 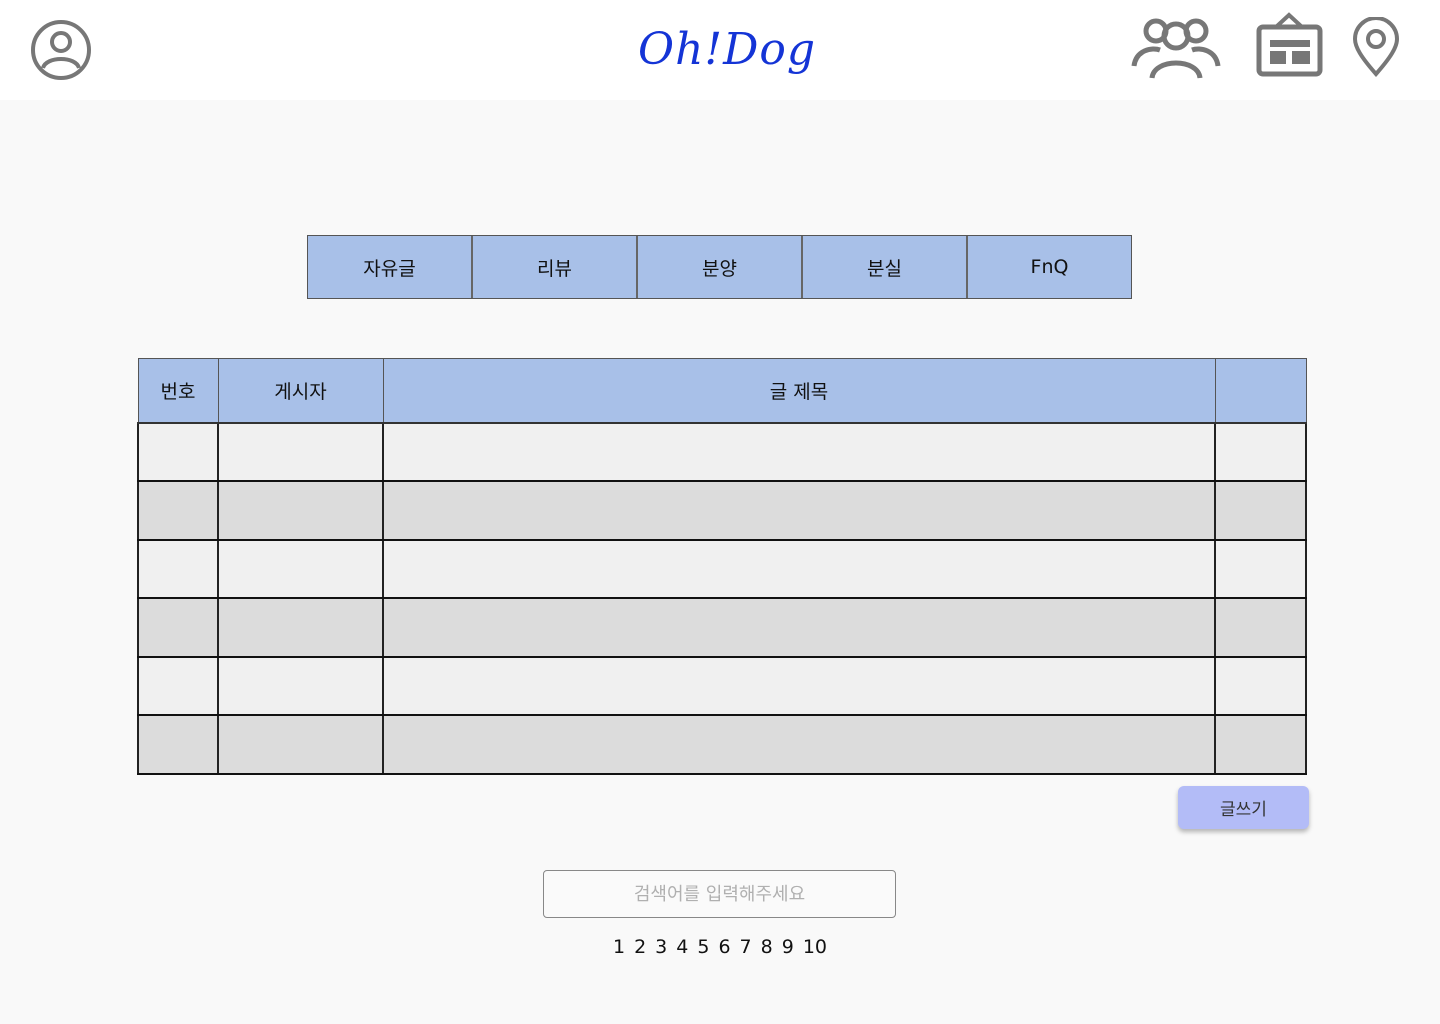 I want to click on page-link-6: 6, so click(x=724, y=950).